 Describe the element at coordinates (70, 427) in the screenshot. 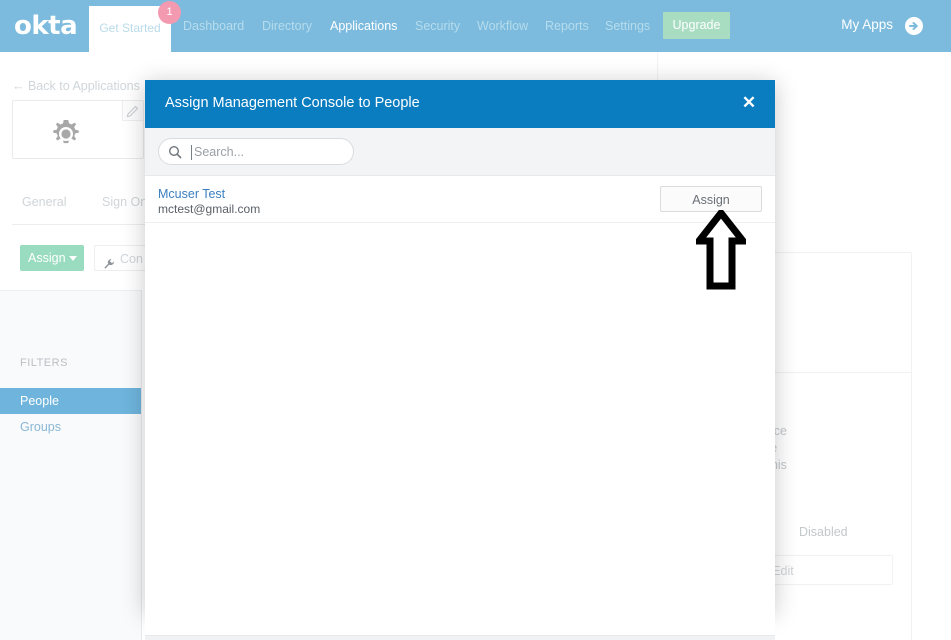

I see `filter-item-groups: Groups` at that location.